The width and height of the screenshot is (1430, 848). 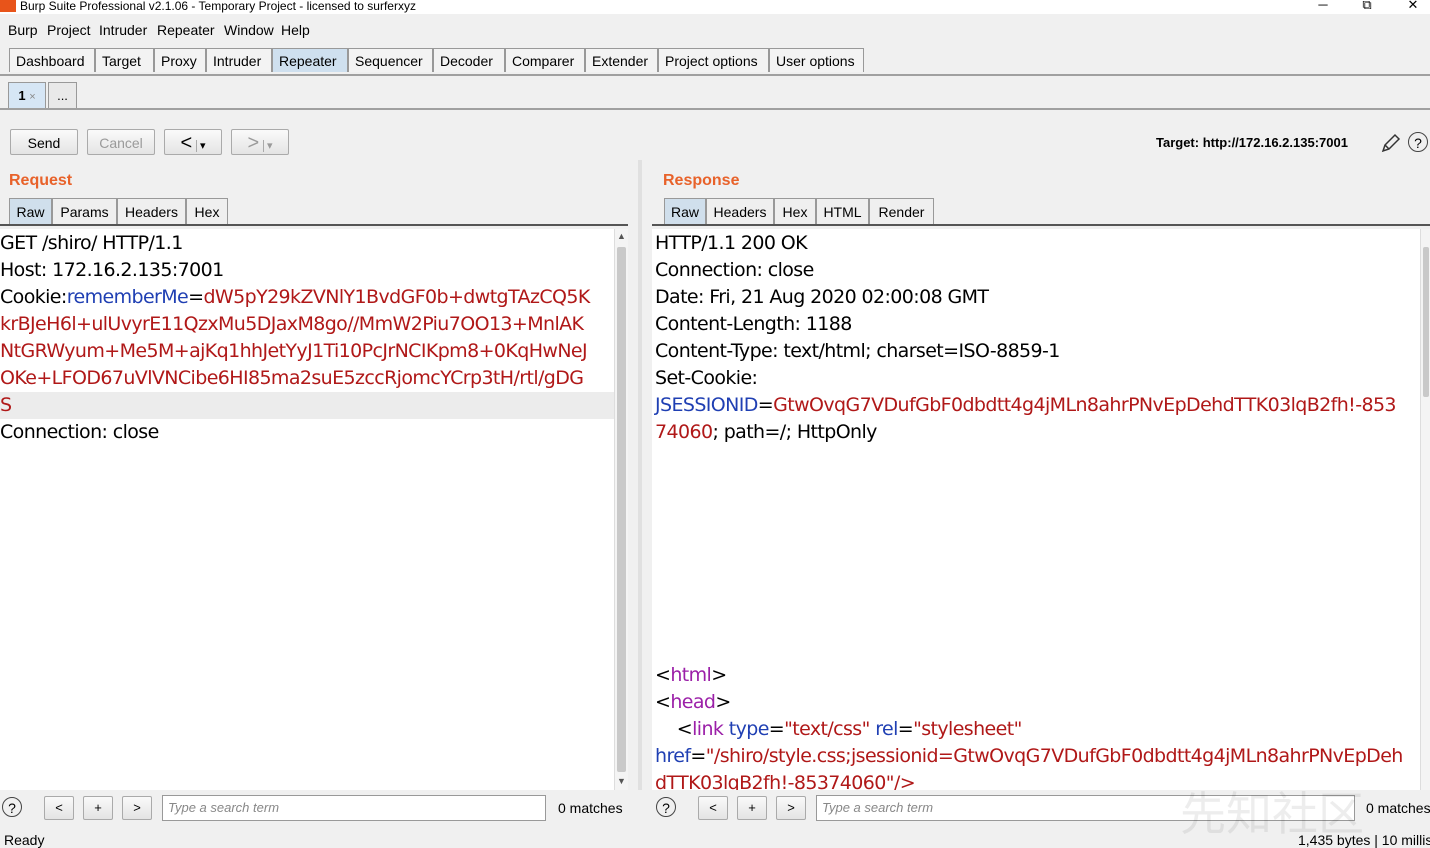 I want to click on minimize-button: ─, so click(x=1323, y=6).